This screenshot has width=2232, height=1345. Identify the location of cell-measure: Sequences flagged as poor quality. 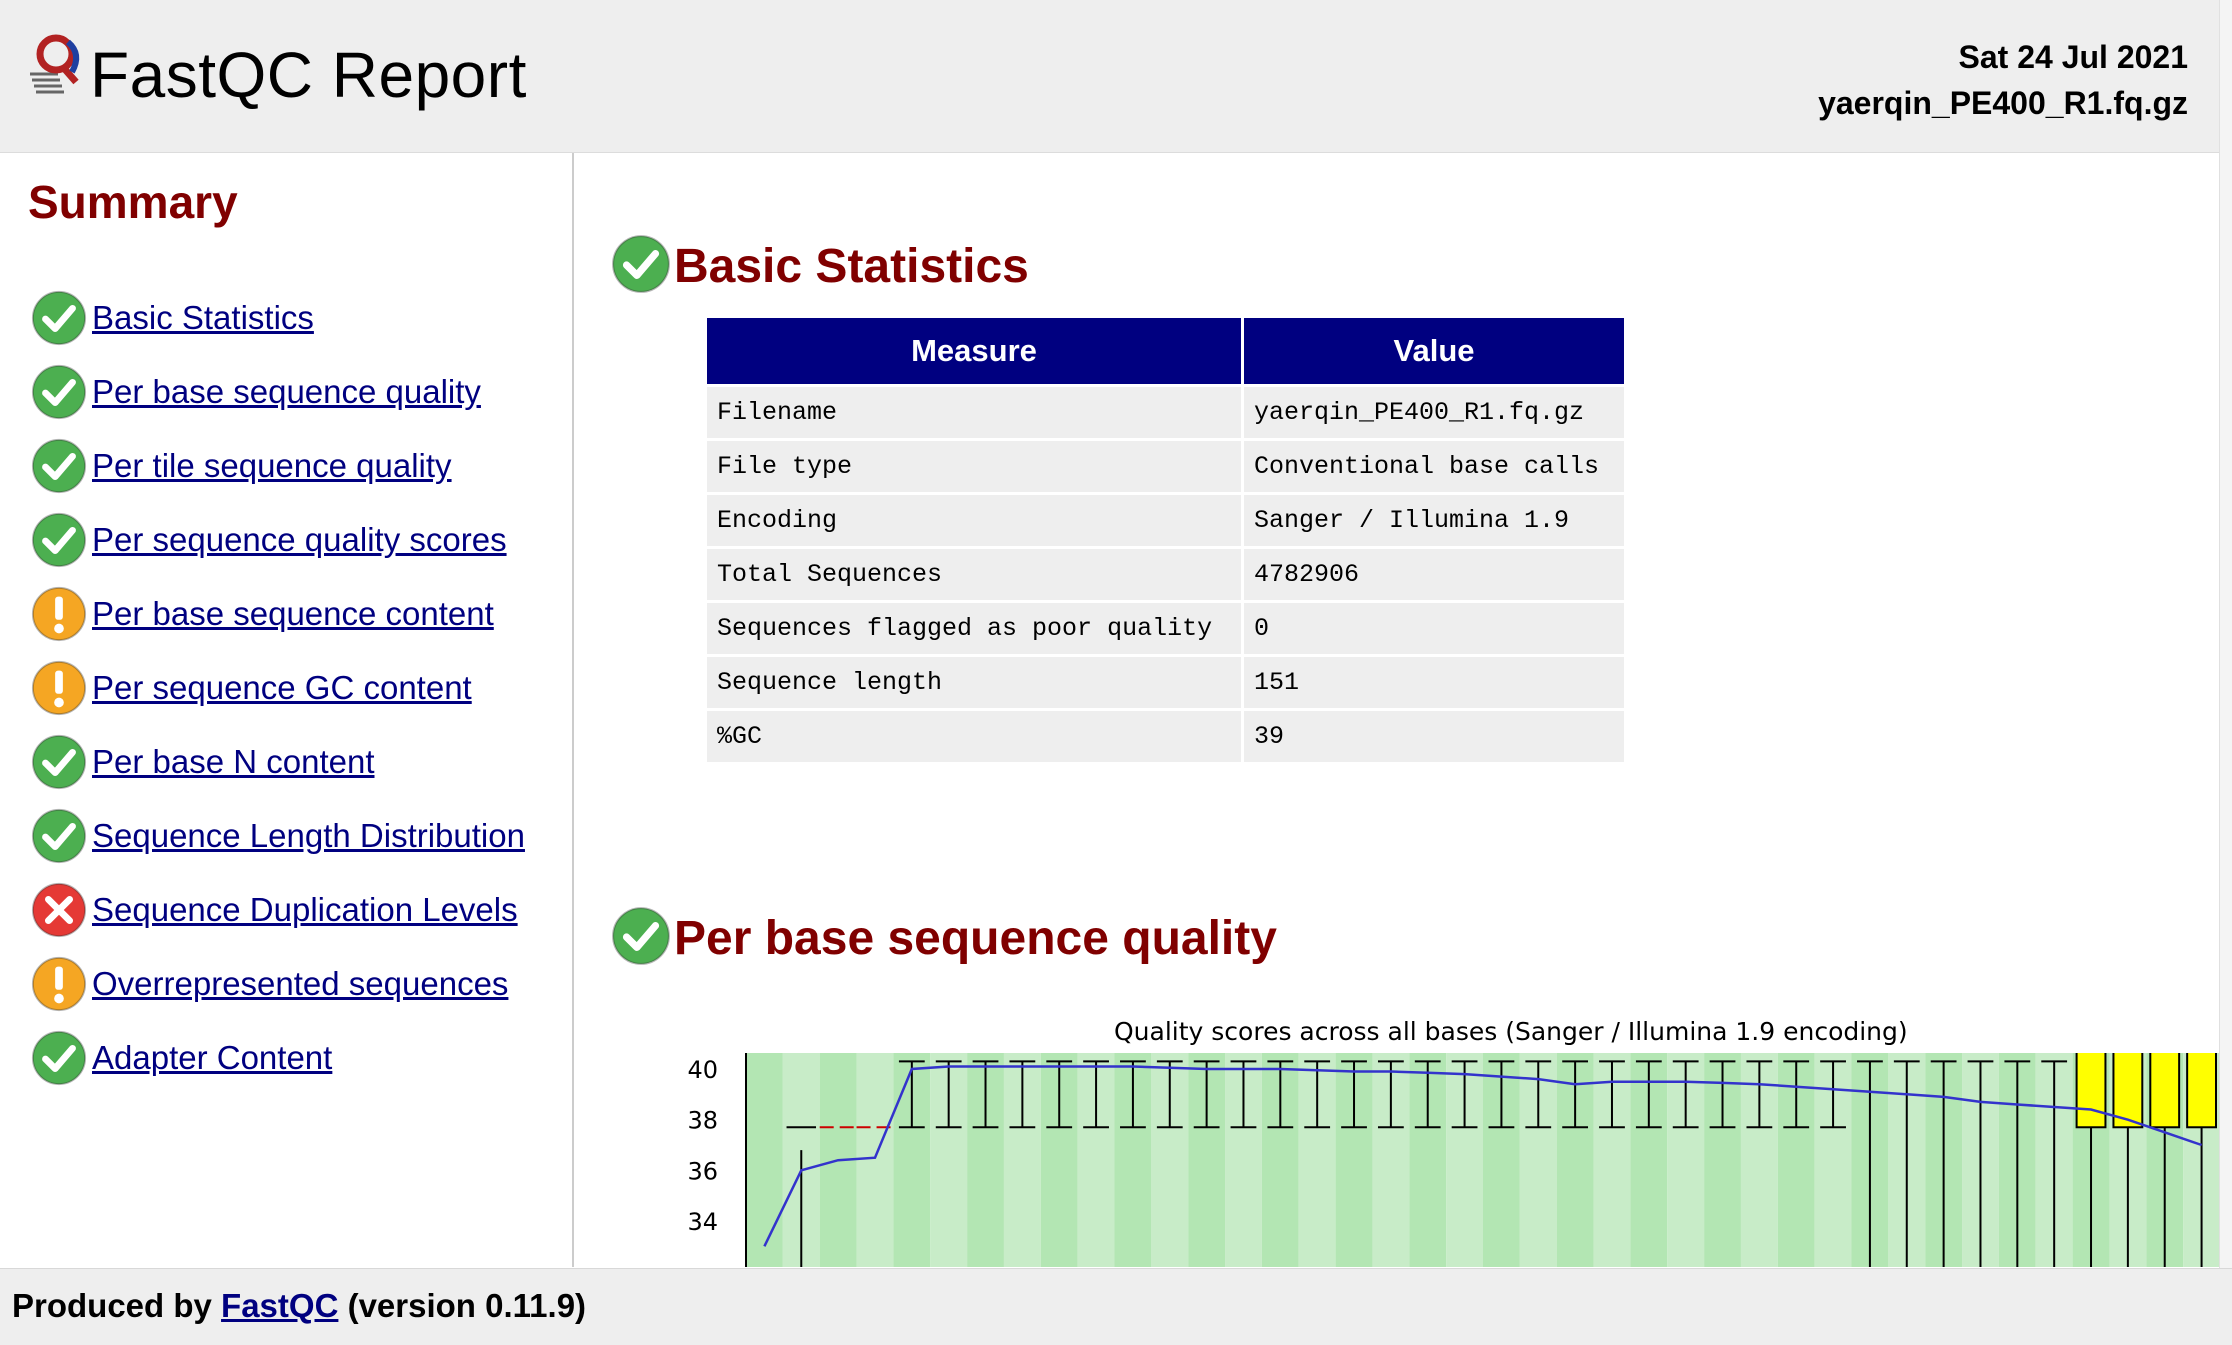
(974, 628).